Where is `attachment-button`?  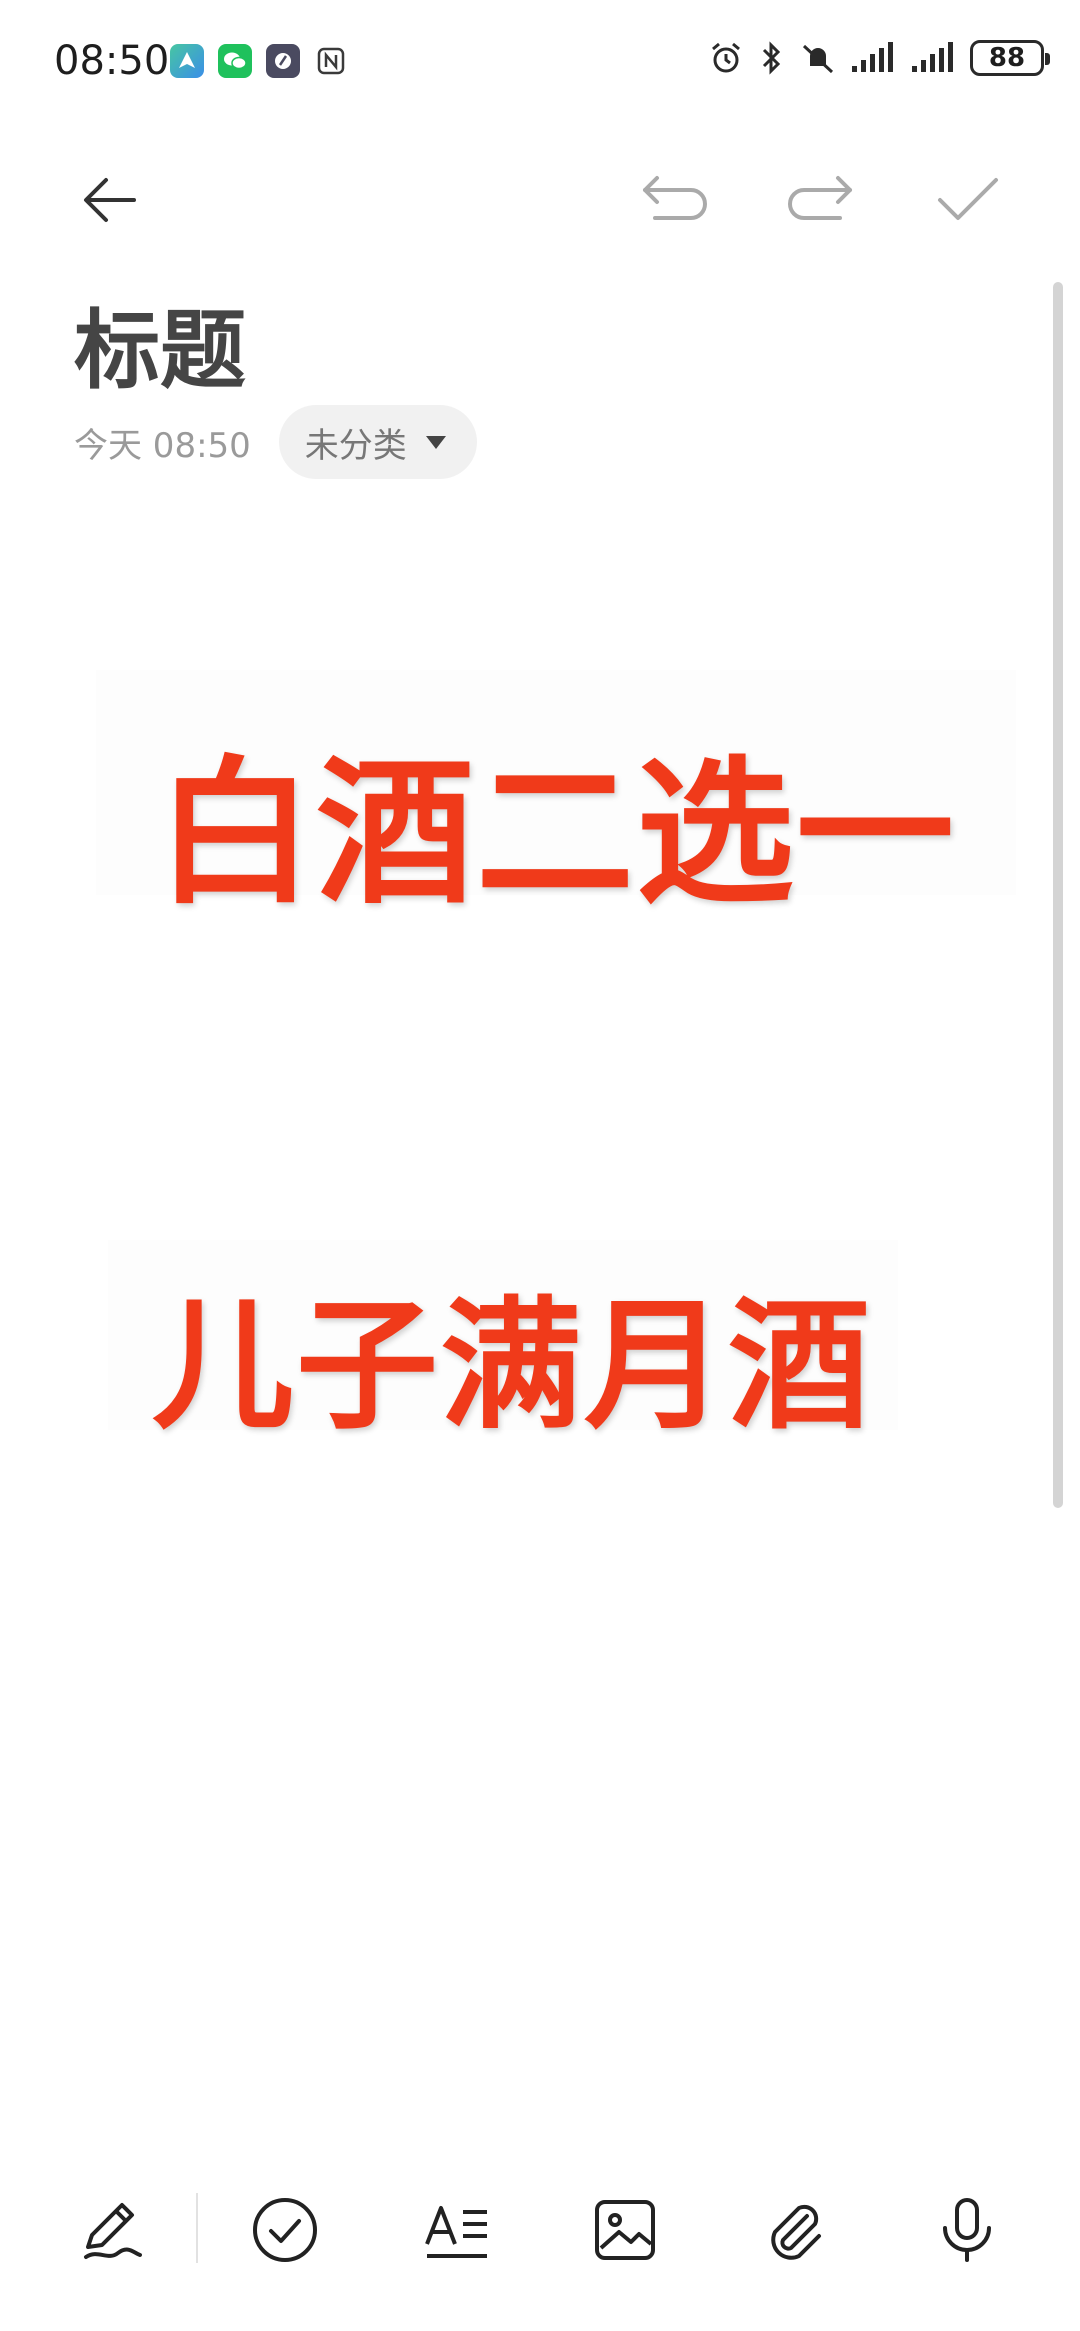 attachment-button is located at coordinates (795, 2230).